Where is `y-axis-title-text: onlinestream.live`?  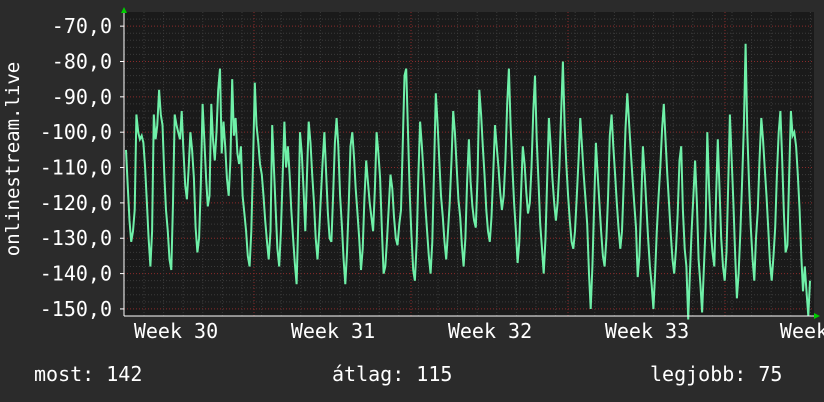 y-axis-title-text: onlinestream.live is located at coordinates (13, 159).